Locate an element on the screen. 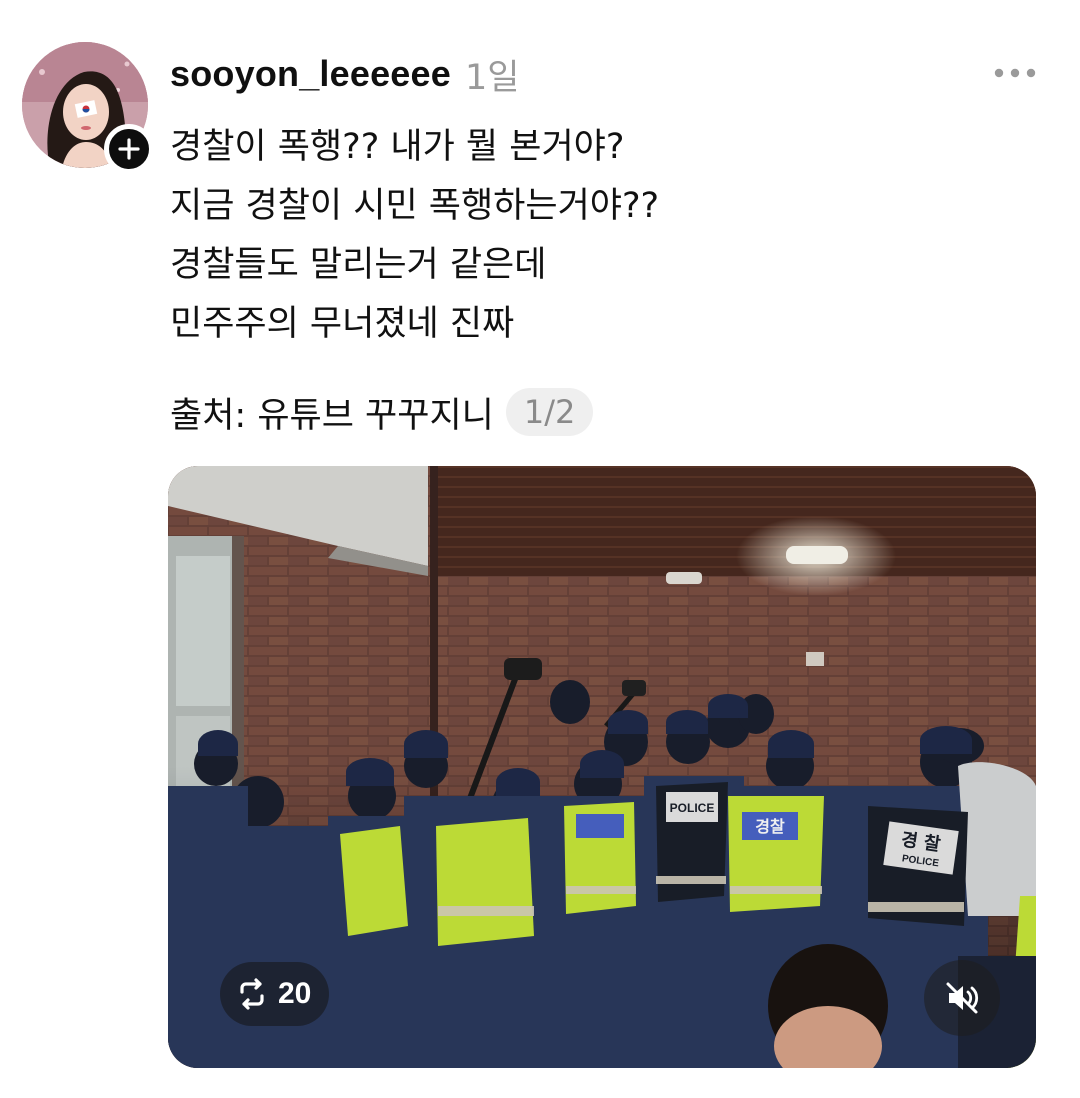  mute-toggle-button is located at coordinates (962, 998).